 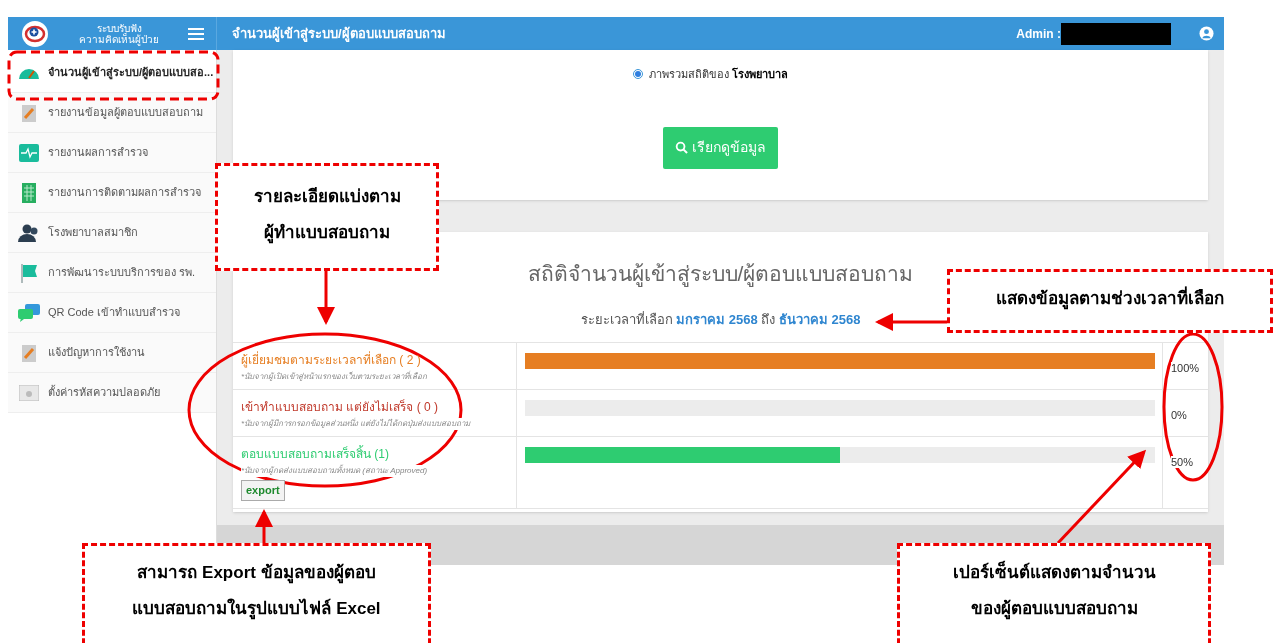 I want to click on stat-label: ผู้เยี่ยมชมตามระยะเวลาที่เลือก ( 2 ), so click(x=331, y=360).